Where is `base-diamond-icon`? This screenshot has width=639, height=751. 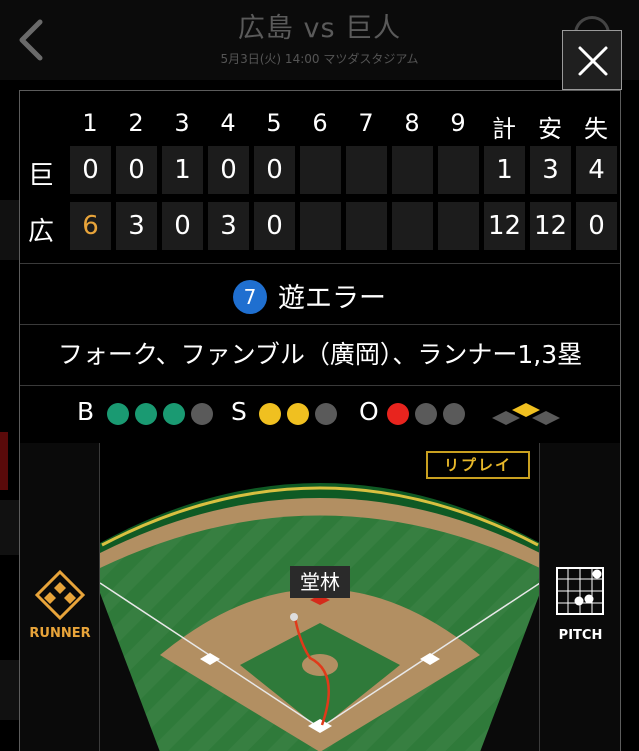 base-diamond-icon is located at coordinates (526, 414).